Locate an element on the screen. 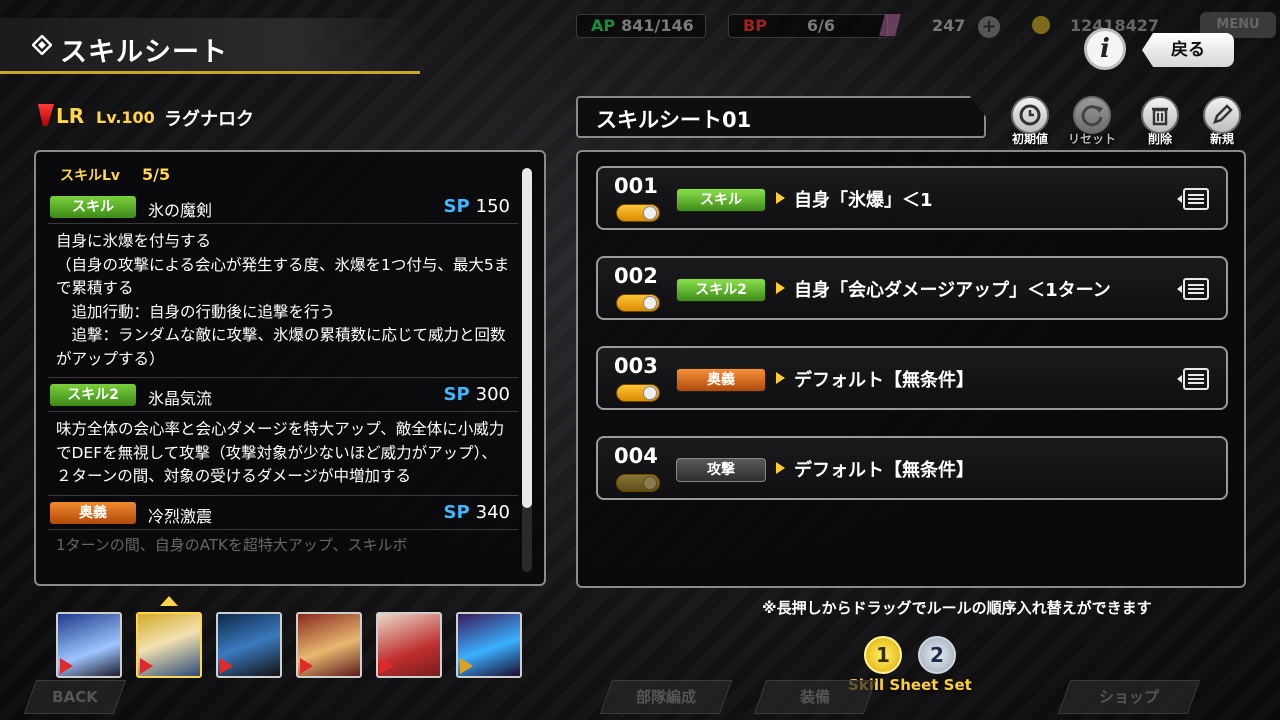 Image resolution: width=1280 pixels, height=720 pixels. skill-row: スキル 氷の魔剣 SP 150 is located at coordinates (283, 207).